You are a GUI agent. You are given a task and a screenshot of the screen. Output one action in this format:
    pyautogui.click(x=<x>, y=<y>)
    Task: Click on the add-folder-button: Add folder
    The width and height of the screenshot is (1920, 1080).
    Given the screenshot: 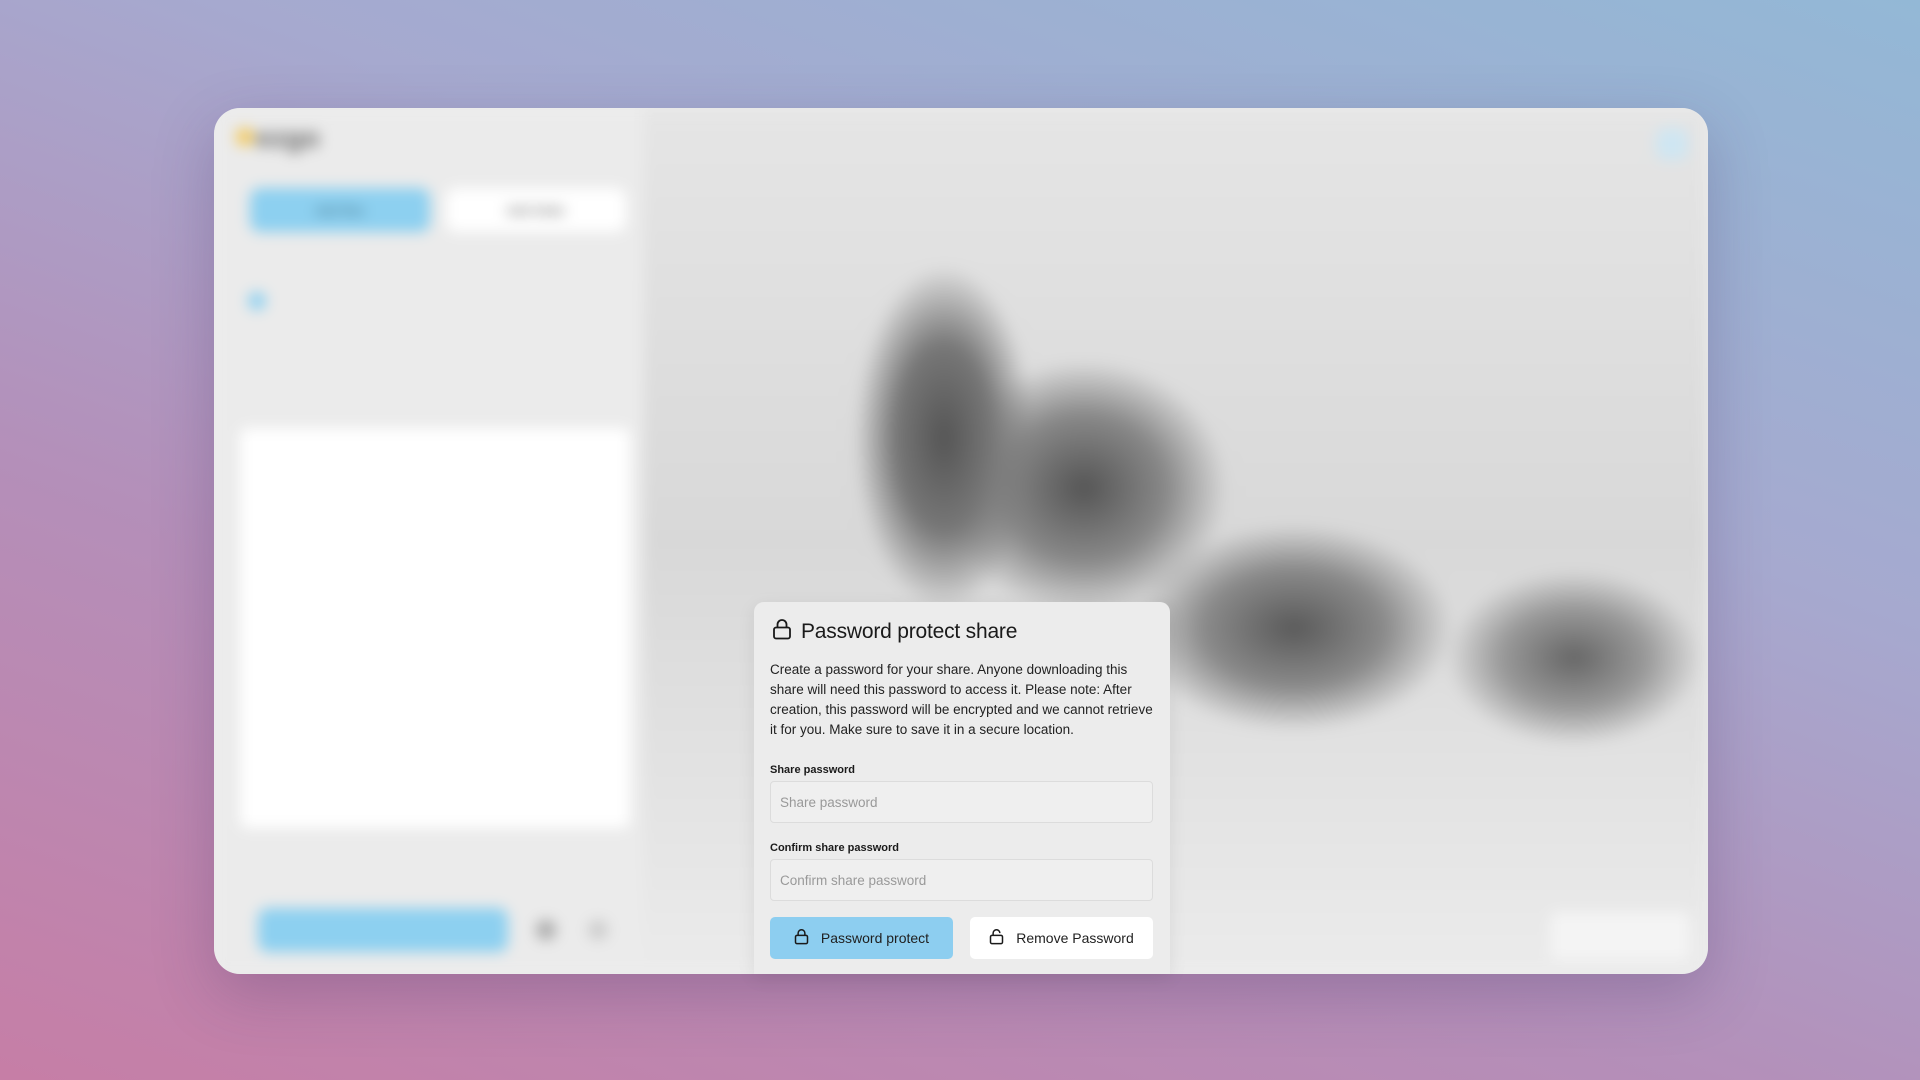 What is the action you would take?
    pyautogui.click(x=536, y=210)
    